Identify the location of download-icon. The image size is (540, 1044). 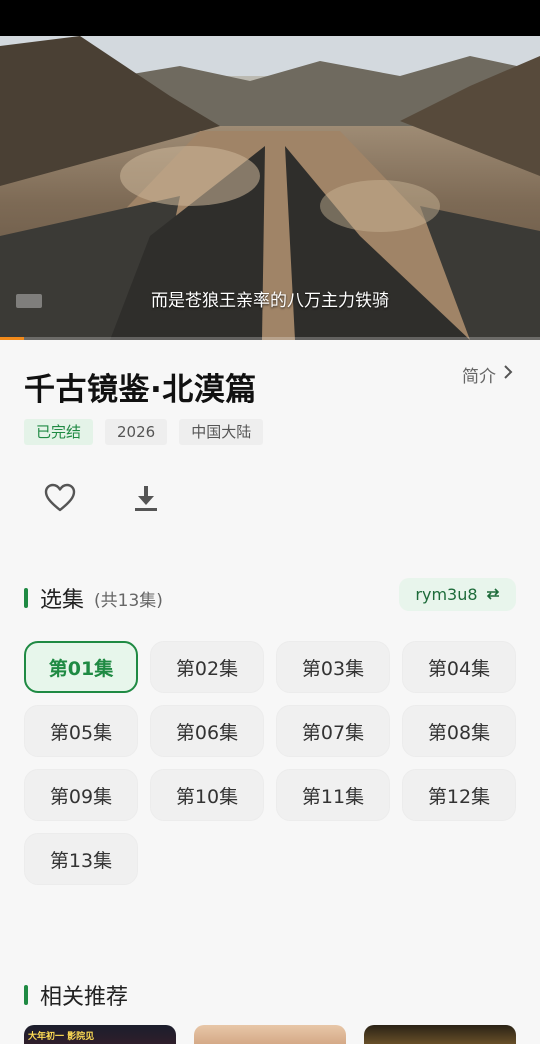
(146, 500).